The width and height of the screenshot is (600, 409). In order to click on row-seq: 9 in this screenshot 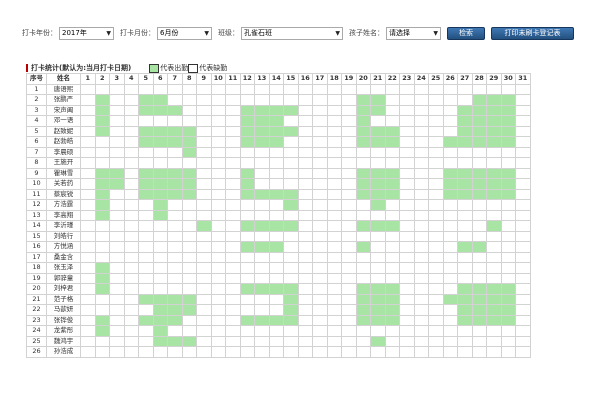, I will do `click(36, 173)`.